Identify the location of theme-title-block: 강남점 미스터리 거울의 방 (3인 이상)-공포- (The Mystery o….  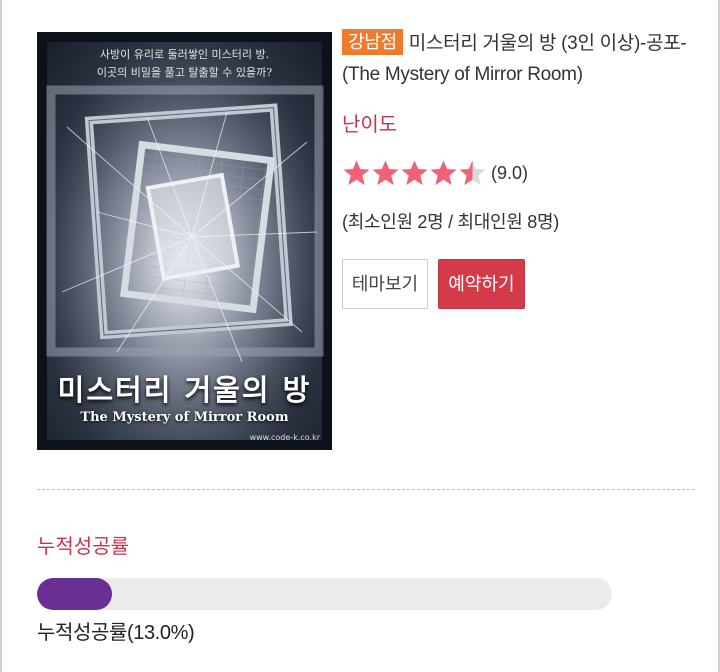
(525, 59).